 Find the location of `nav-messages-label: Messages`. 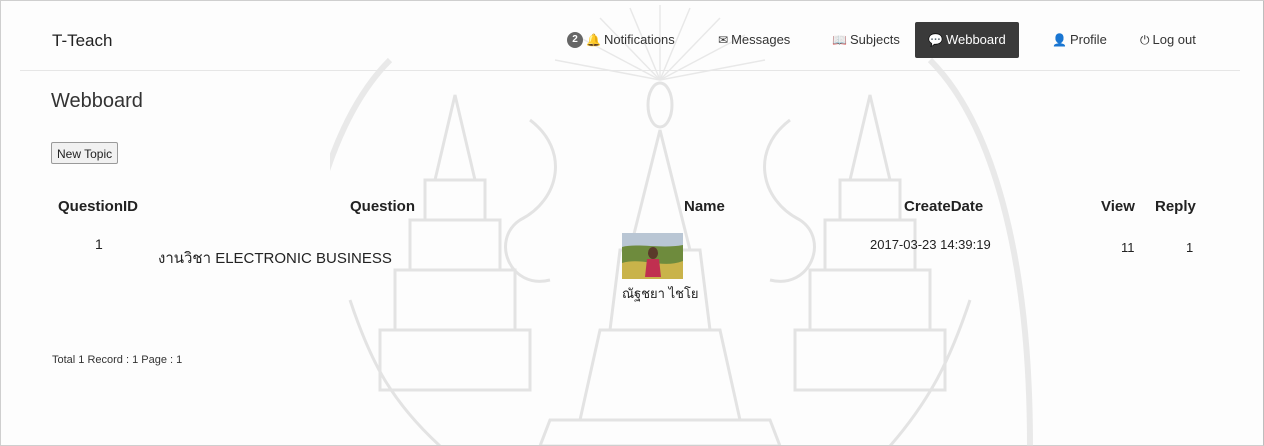

nav-messages-label: Messages is located at coordinates (761, 39).